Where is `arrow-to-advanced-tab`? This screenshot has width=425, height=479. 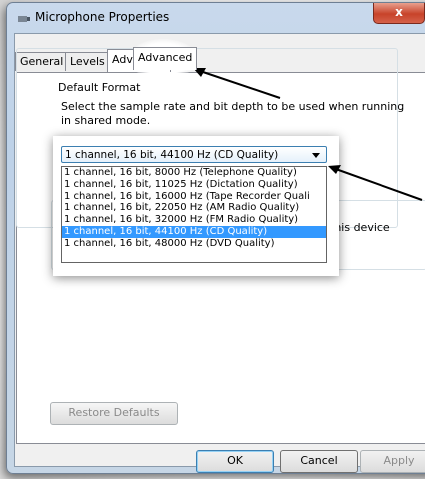
arrow-to-advanced-tab is located at coordinates (237, 83).